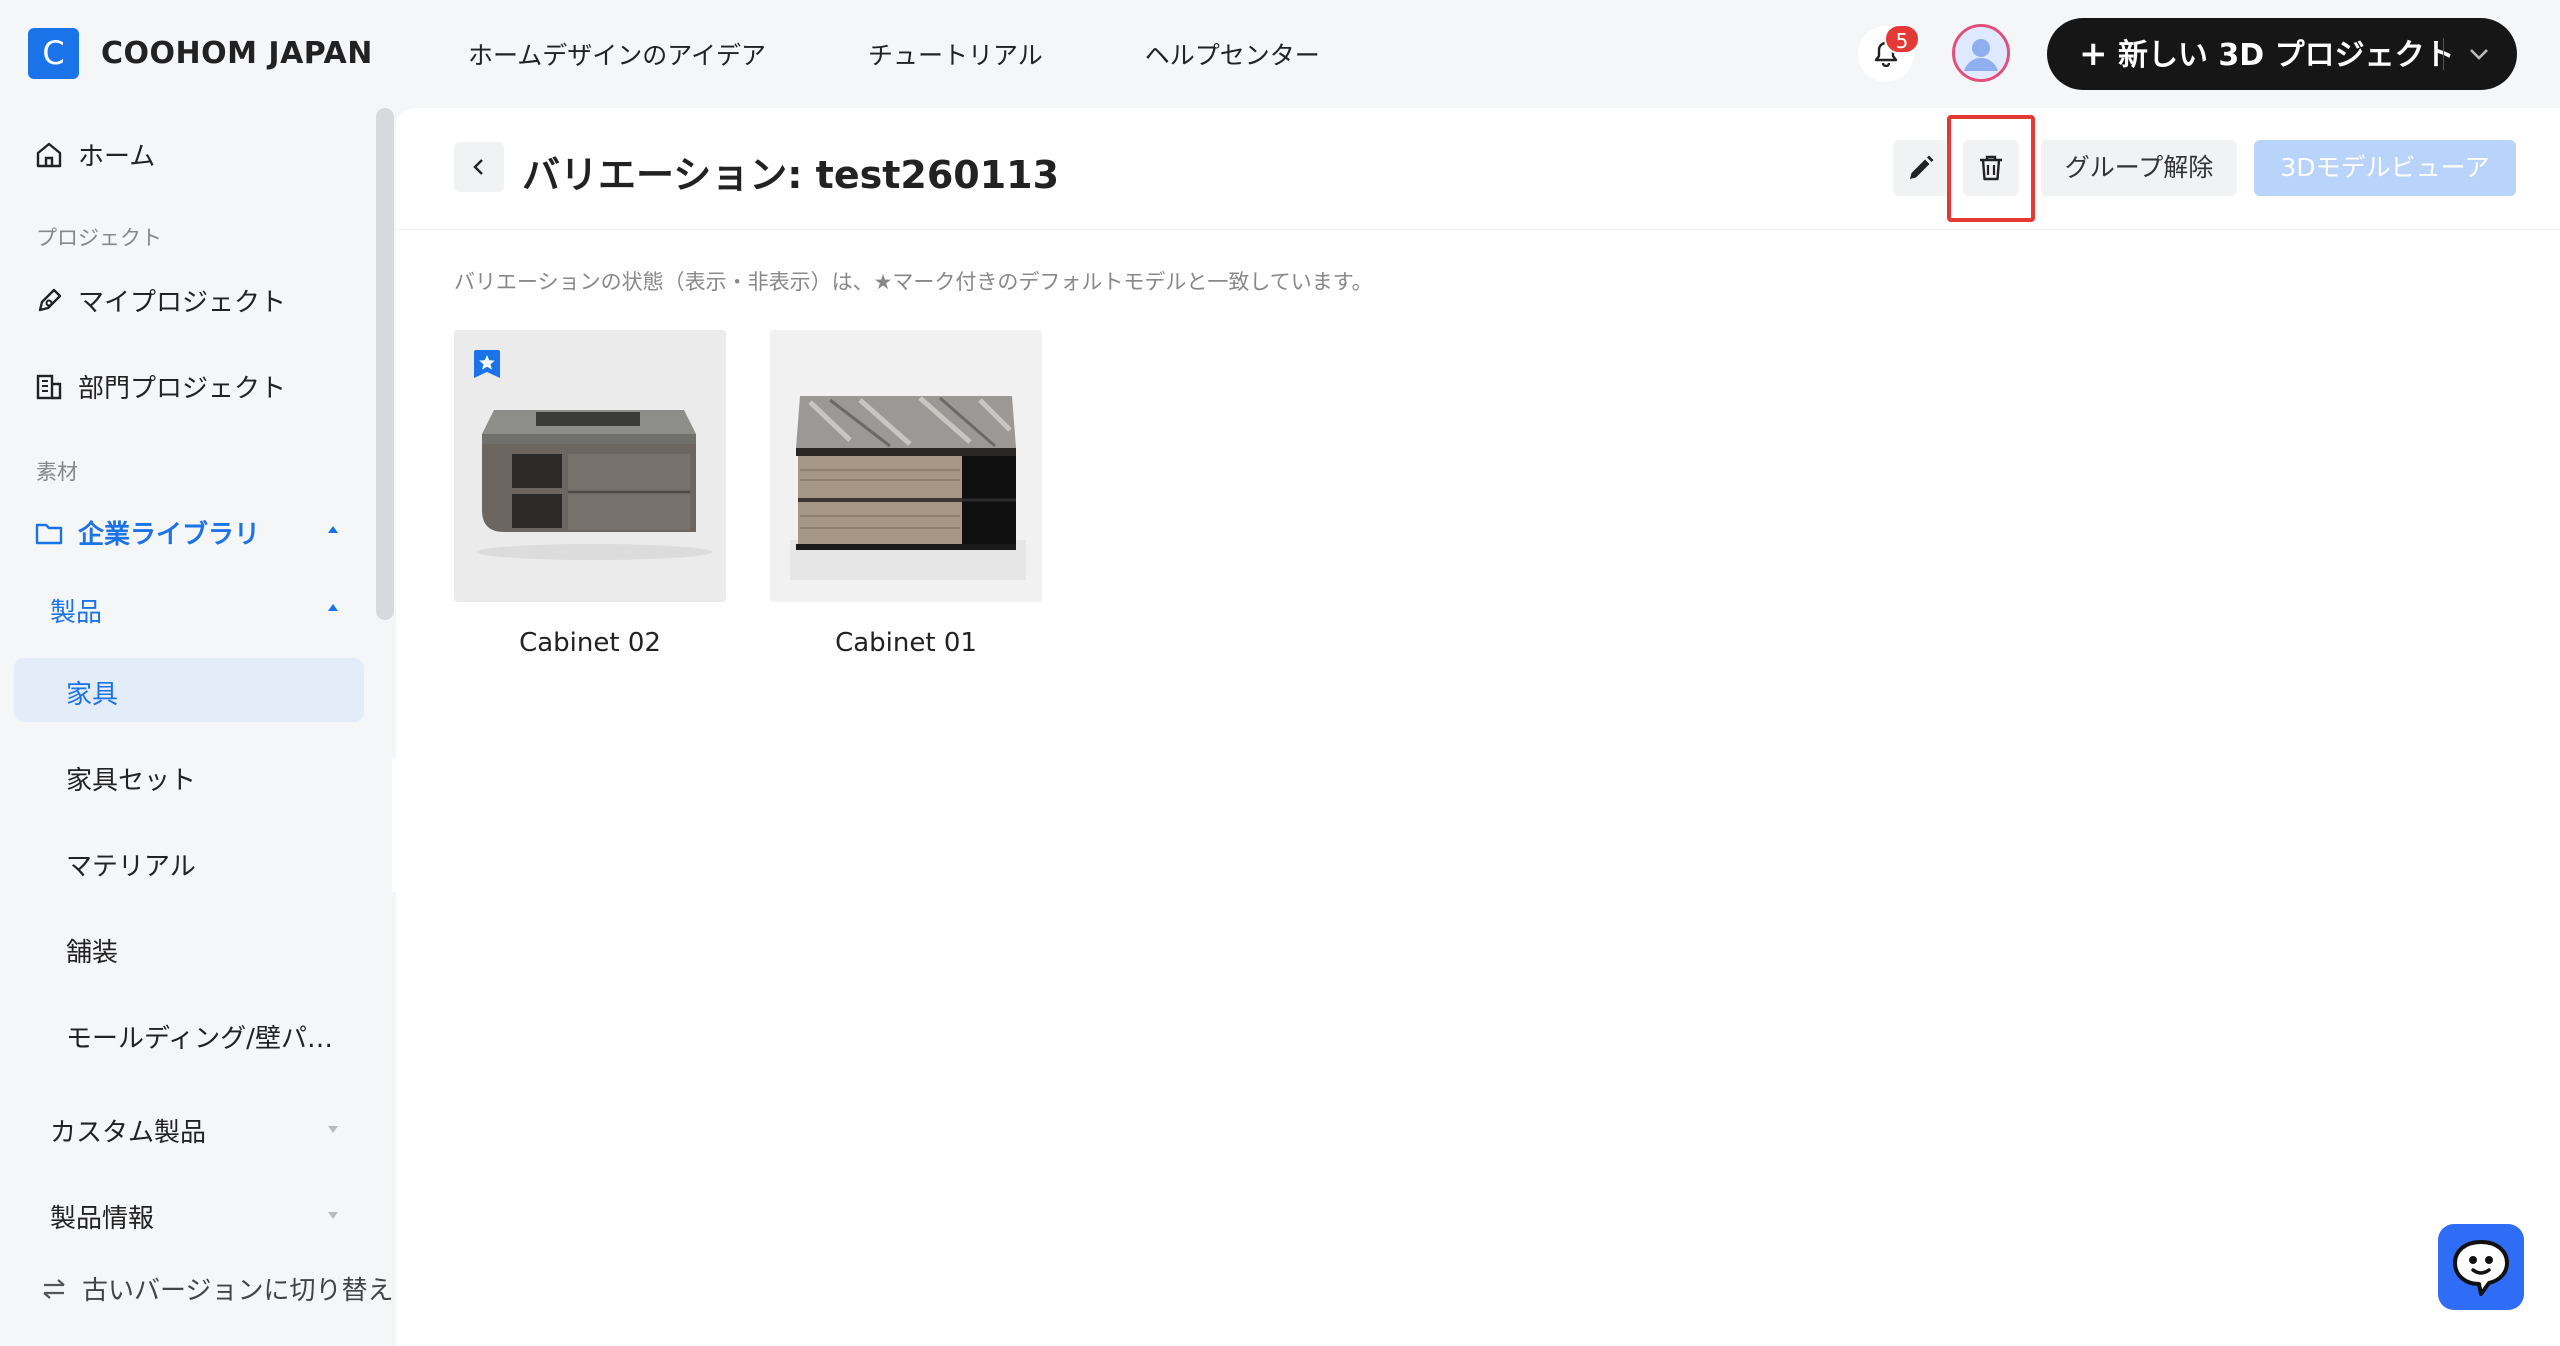  What do you see at coordinates (92, 692) in the screenshot?
I see `sidebar-item-furniture: 家具` at bounding box center [92, 692].